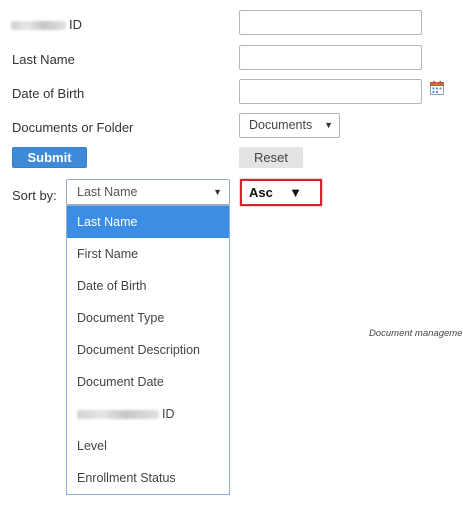 This screenshot has height=514, width=463. What do you see at coordinates (34, 195) in the screenshot?
I see `sort-by-label: Sort by:` at bounding box center [34, 195].